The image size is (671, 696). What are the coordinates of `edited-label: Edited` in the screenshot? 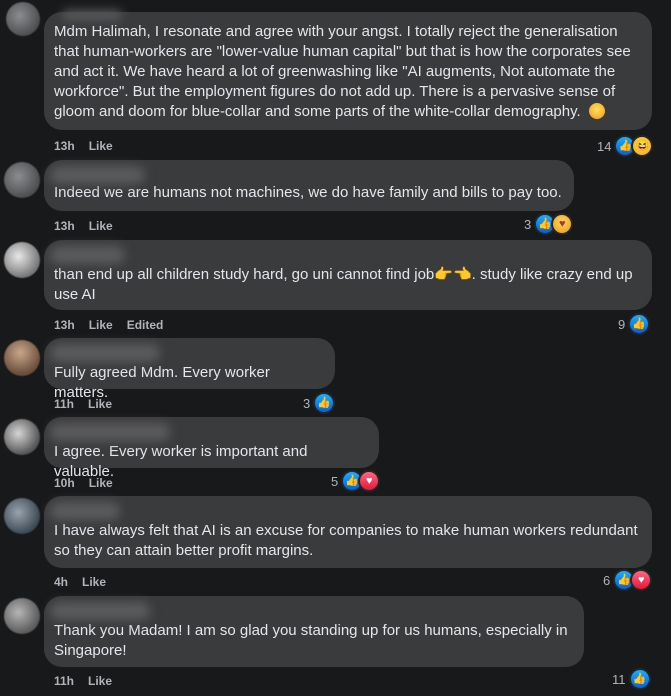 It's located at (145, 325).